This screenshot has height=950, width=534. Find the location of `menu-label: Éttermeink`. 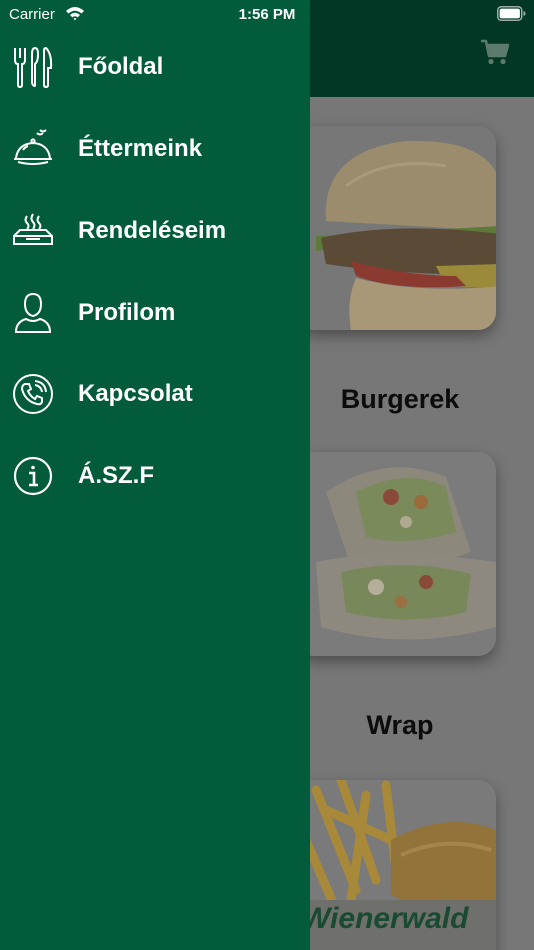

menu-label: Éttermeink is located at coordinates (140, 148).